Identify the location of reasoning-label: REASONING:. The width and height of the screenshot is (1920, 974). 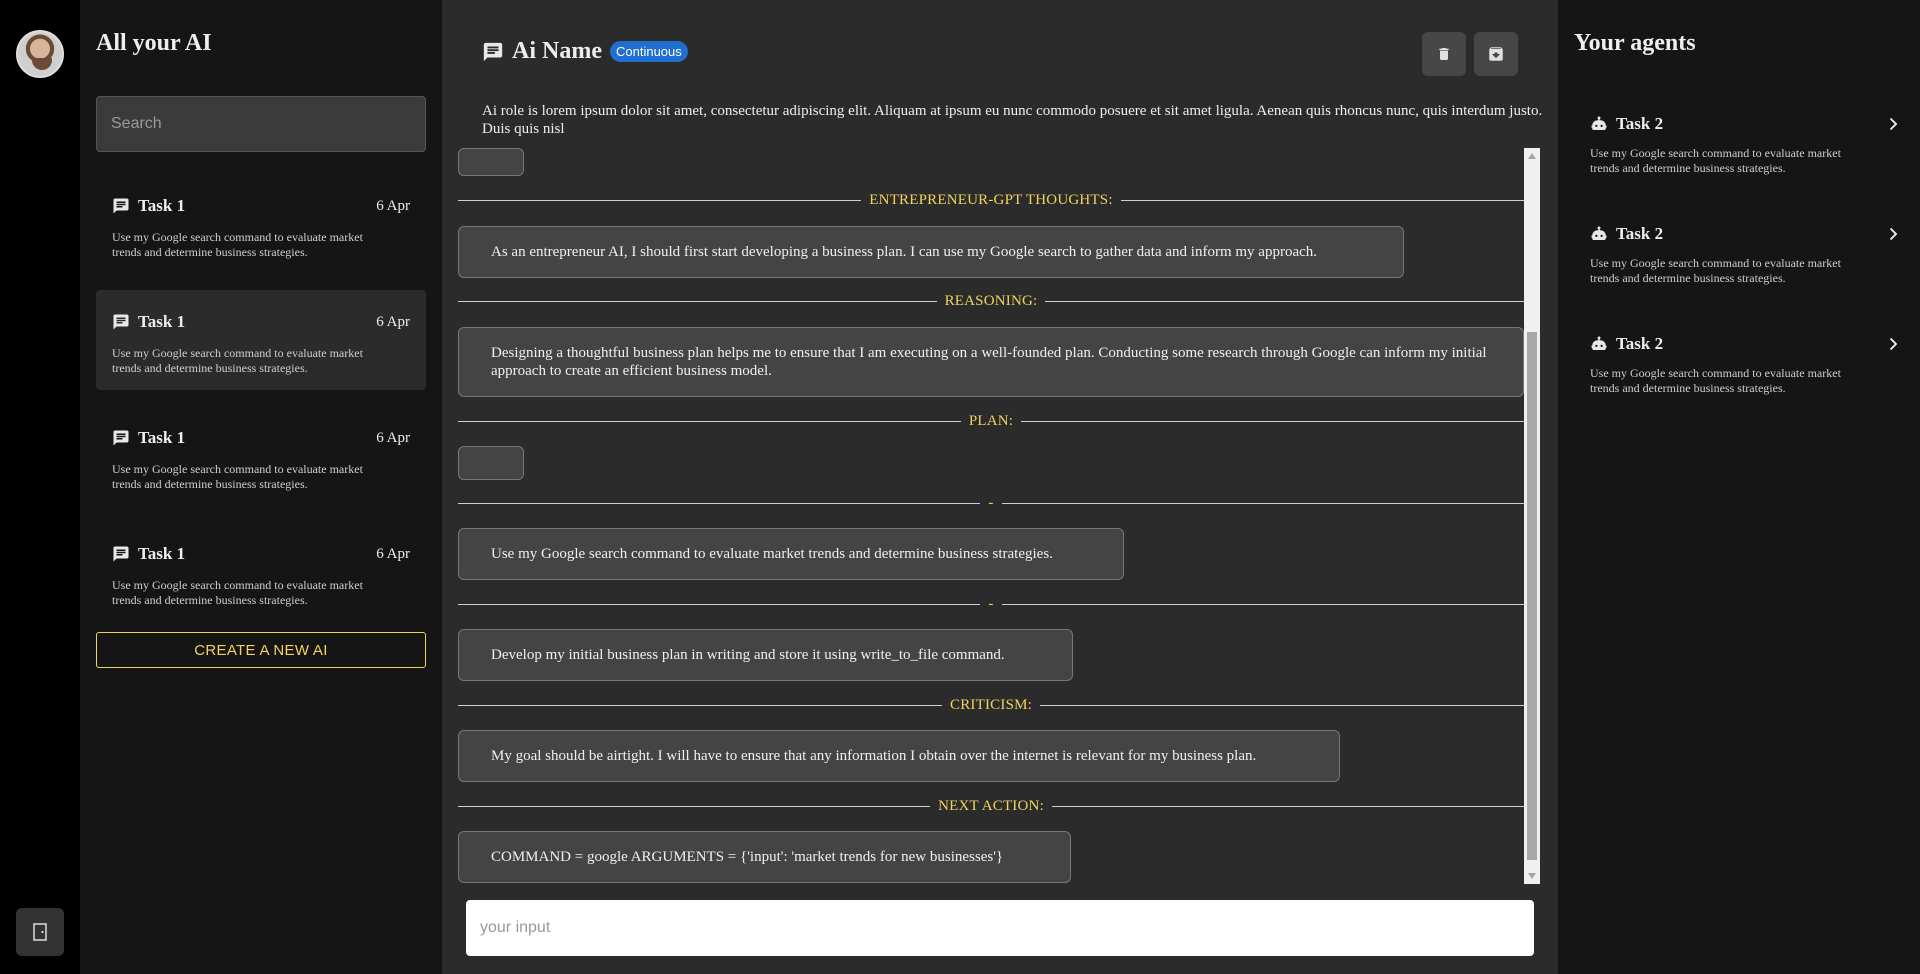
(991, 300).